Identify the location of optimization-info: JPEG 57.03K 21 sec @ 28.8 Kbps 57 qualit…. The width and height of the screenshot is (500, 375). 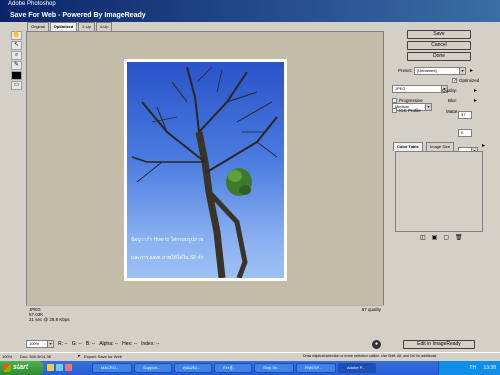
(205, 315).